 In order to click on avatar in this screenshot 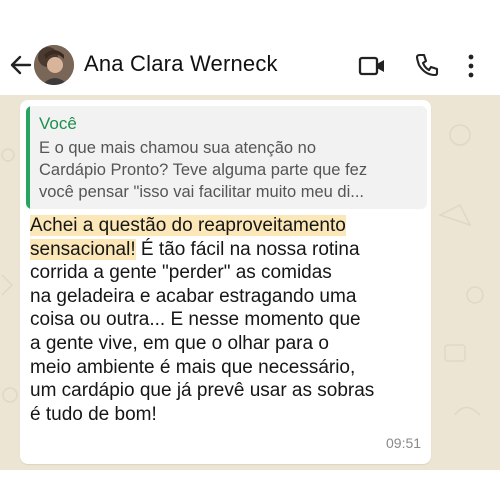, I will do `click(54, 65)`.